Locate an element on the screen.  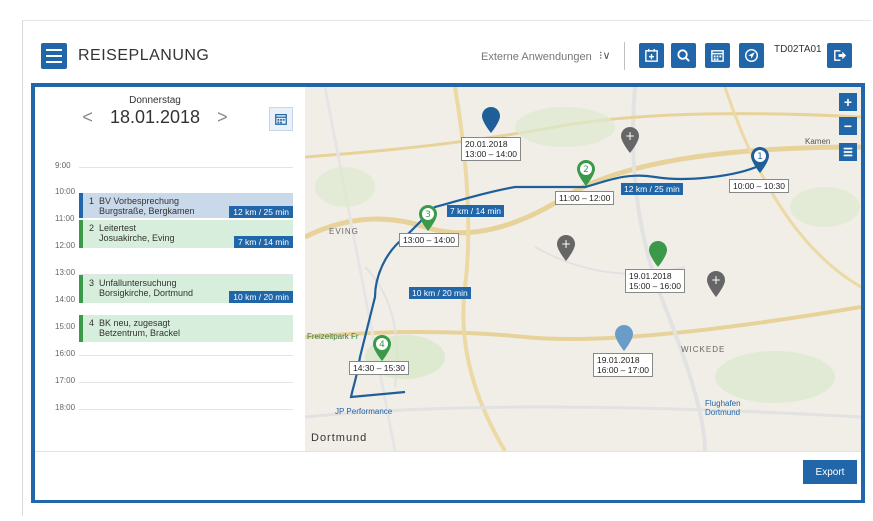
pin-label: 19.01.2018 15:00 – 16:00 is located at coordinates (655, 281).